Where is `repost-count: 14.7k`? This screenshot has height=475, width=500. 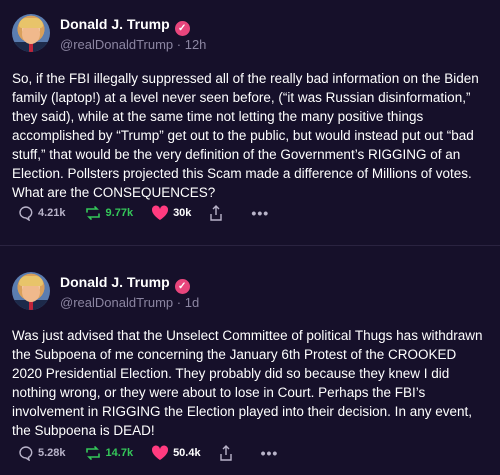
repost-count: 14.7k is located at coordinates (119, 453).